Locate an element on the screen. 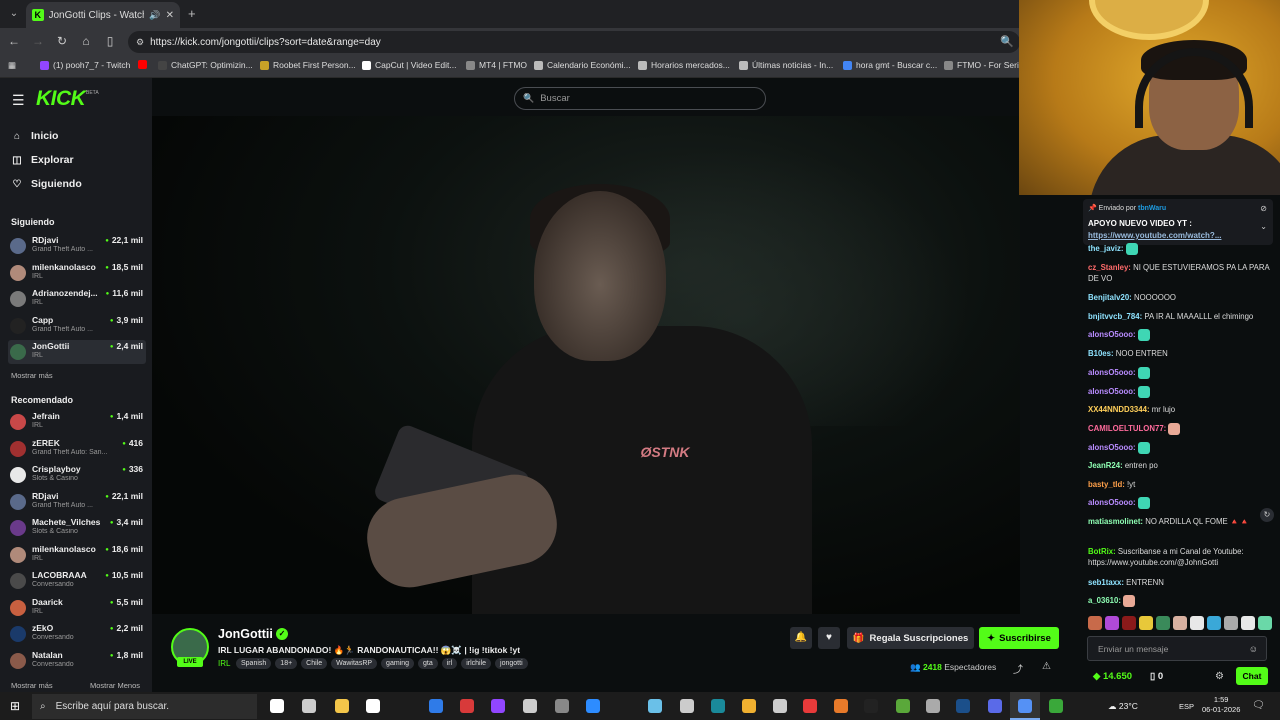 This screenshot has width=1280, height=720. new-tab-icon: + is located at coordinates (192, 13).